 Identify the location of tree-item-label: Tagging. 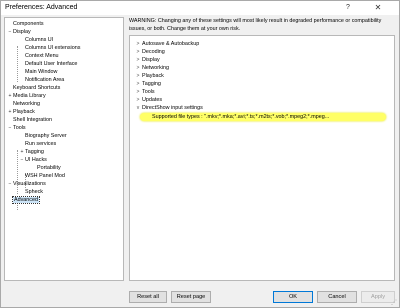
(34, 152).